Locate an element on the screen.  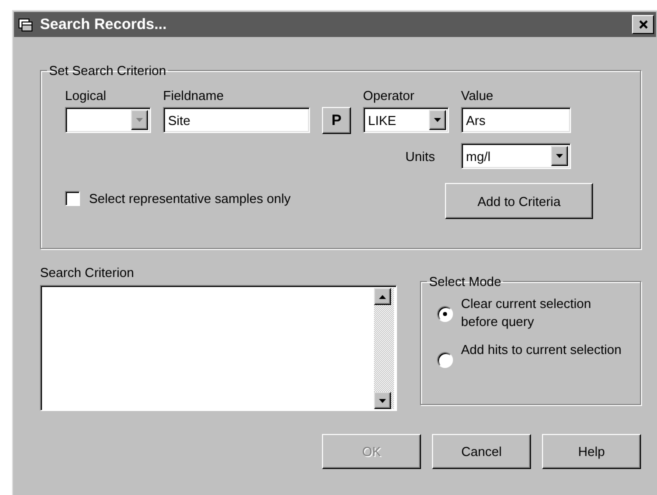
group-title: Set Search Criterion is located at coordinates (108, 70).